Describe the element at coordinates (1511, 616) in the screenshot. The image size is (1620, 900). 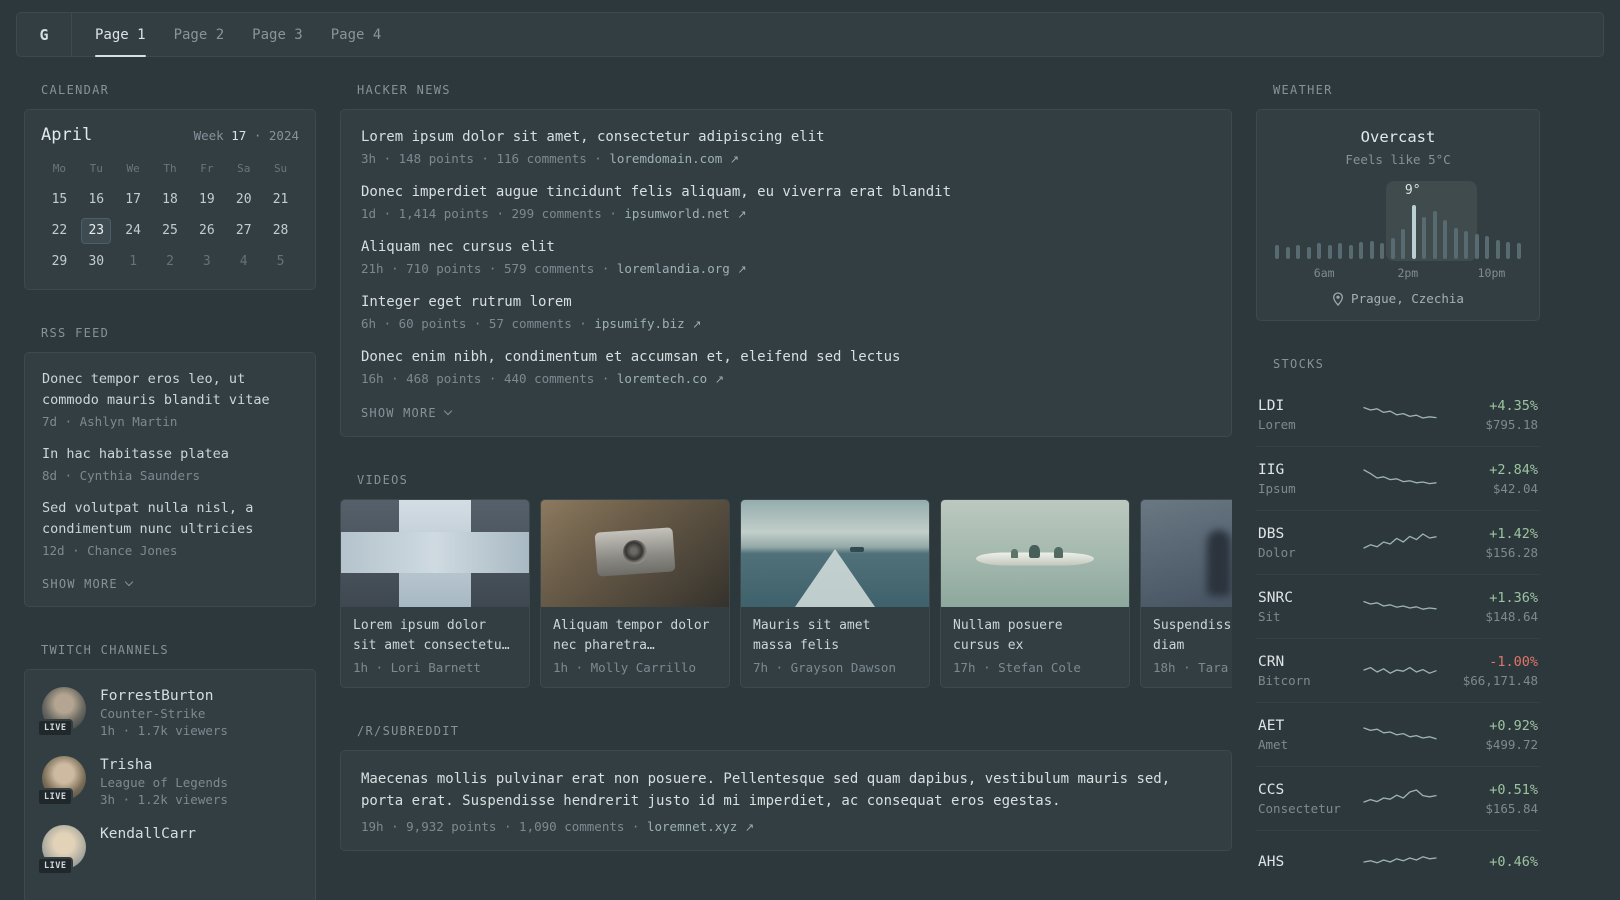
I see `stock-price: $148.64` at that location.